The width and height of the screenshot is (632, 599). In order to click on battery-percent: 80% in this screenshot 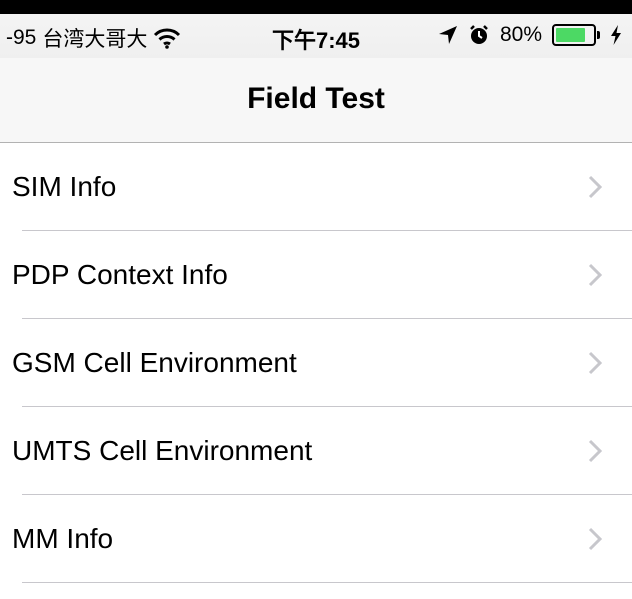, I will do `click(520, 34)`.